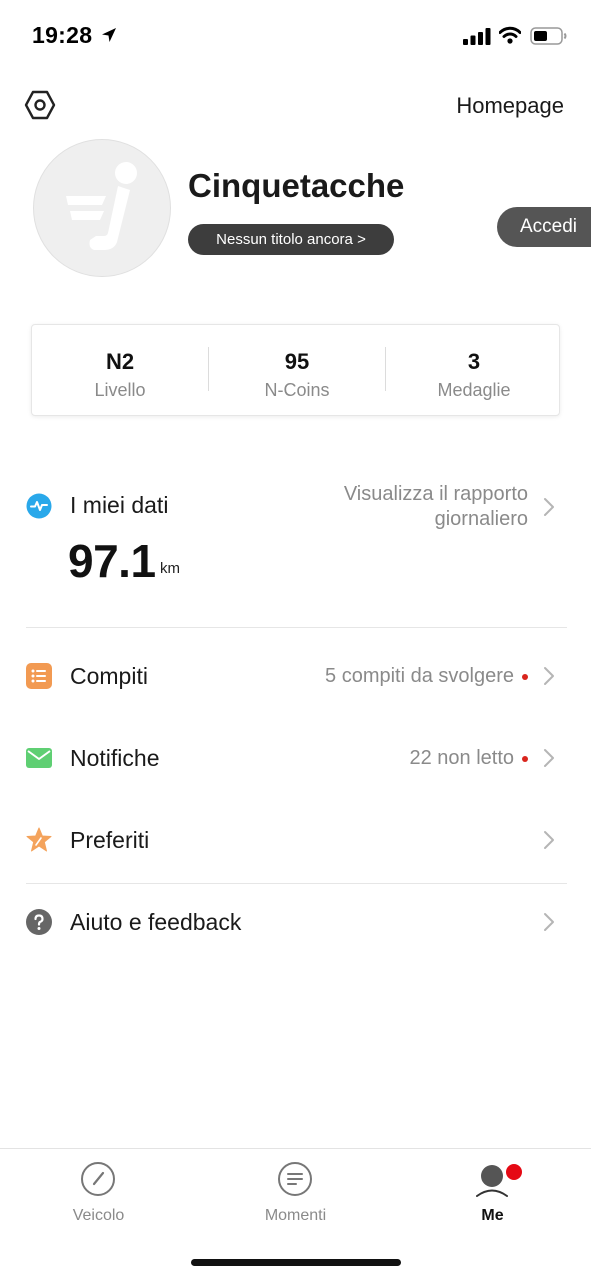 The height and width of the screenshot is (1280, 591). What do you see at coordinates (295, 922) in the screenshot?
I see `menu-item-help-feedback: Aiuto e feedback` at bounding box center [295, 922].